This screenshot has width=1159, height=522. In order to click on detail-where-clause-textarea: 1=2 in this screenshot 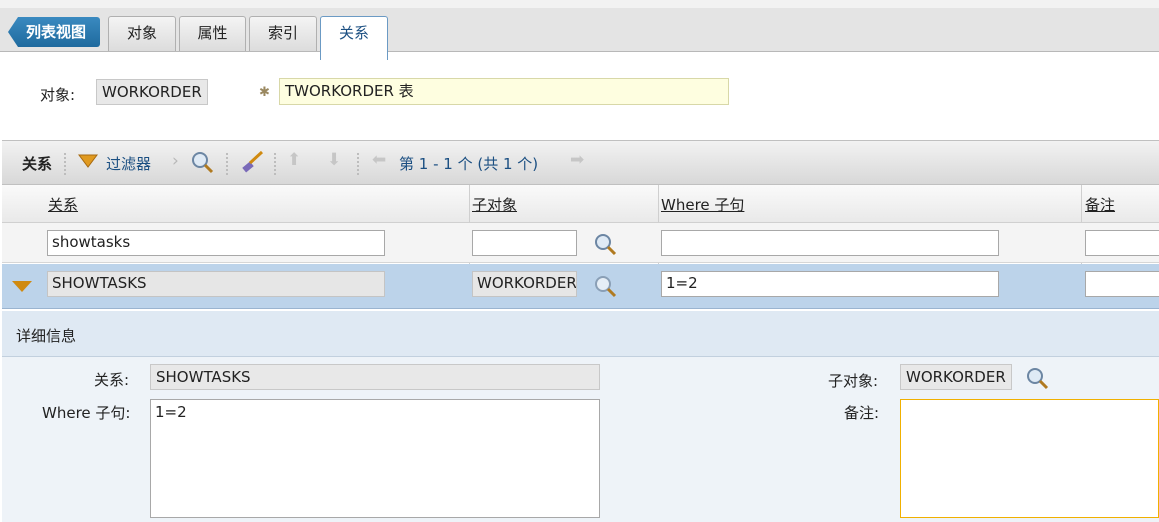, I will do `click(375, 458)`.